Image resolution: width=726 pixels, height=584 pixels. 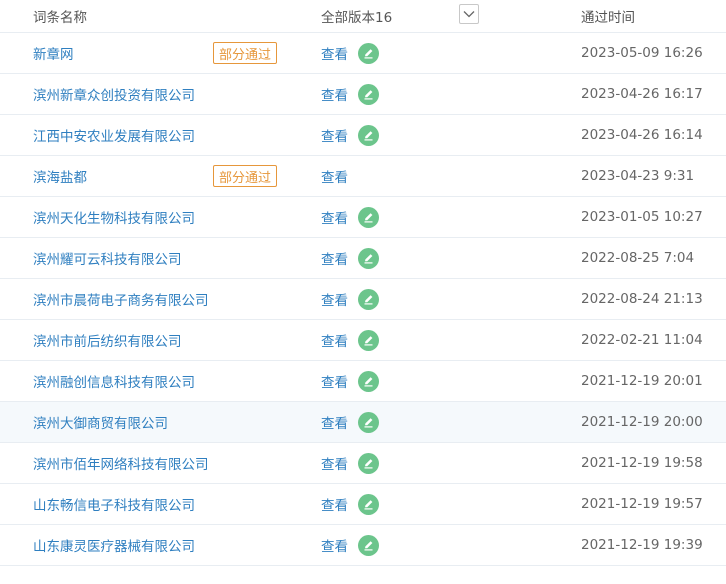 I want to click on table-row: 江西中安农业发展有限公司 查看 2023-04-26 16:14, so click(x=363, y=135).